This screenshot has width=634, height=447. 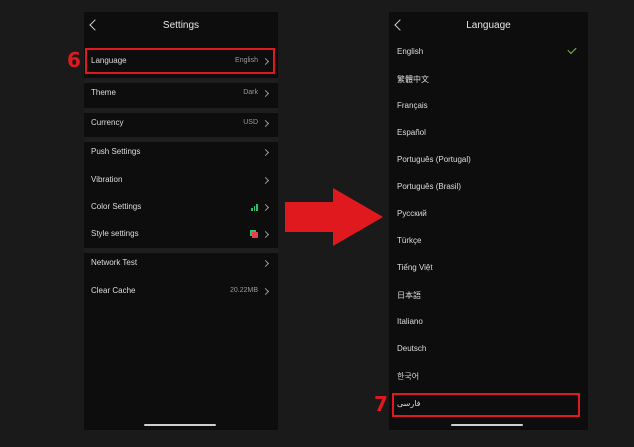 I want to click on language-label: Français, so click(x=412, y=105).